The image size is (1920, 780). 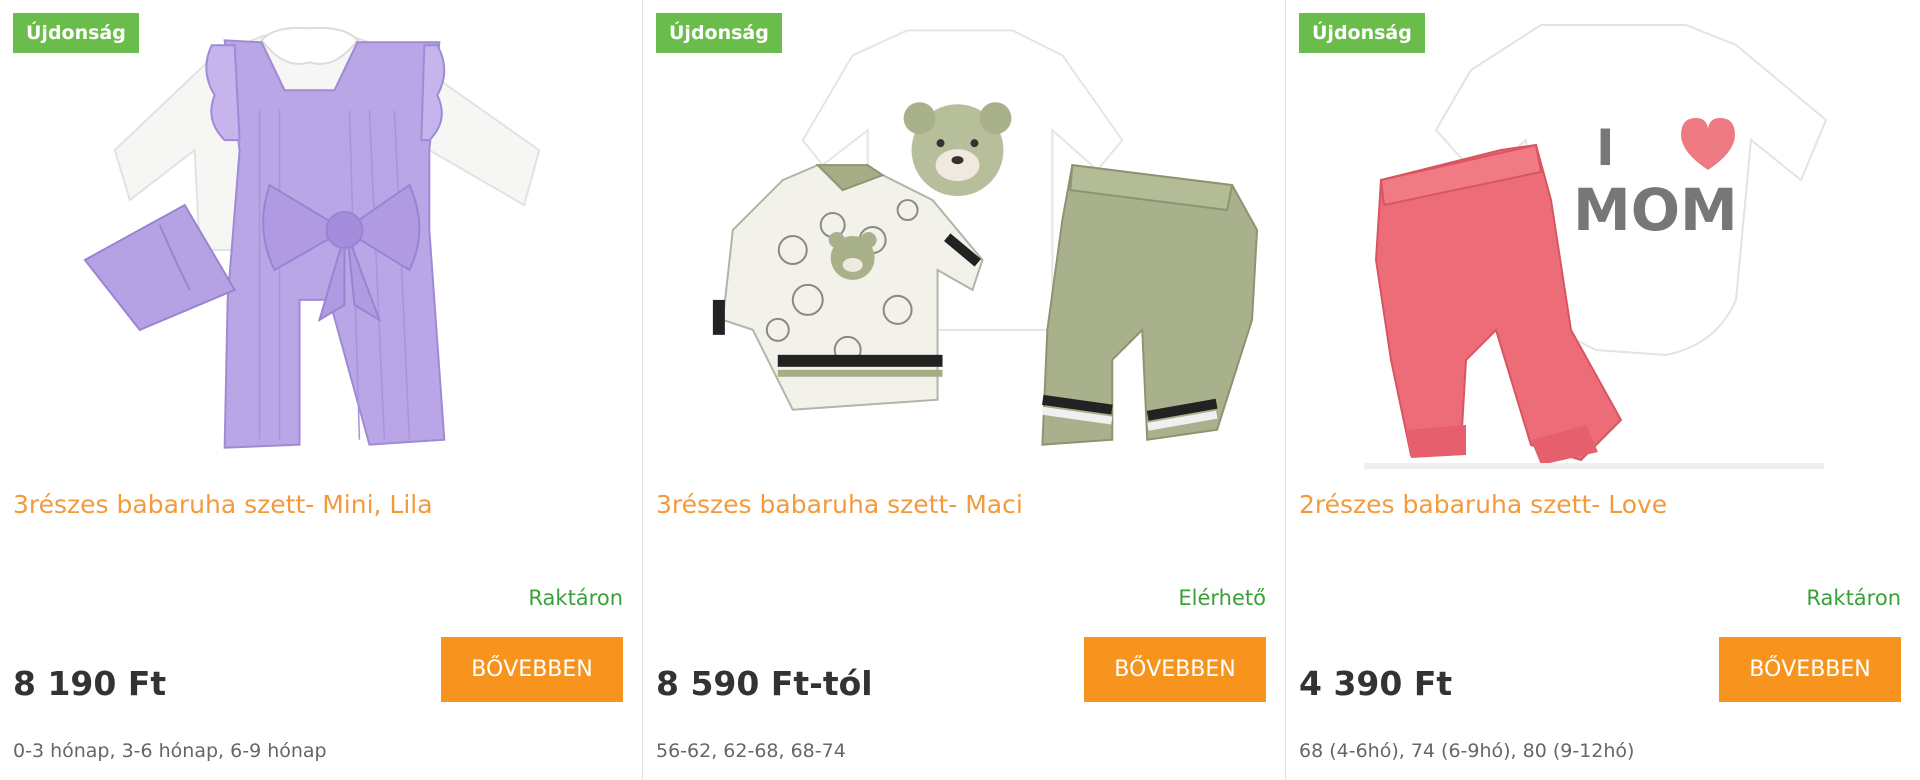 What do you see at coordinates (90, 683) in the screenshot?
I see `product-price: 8 190 Ft` at bounding box center [90, 683].